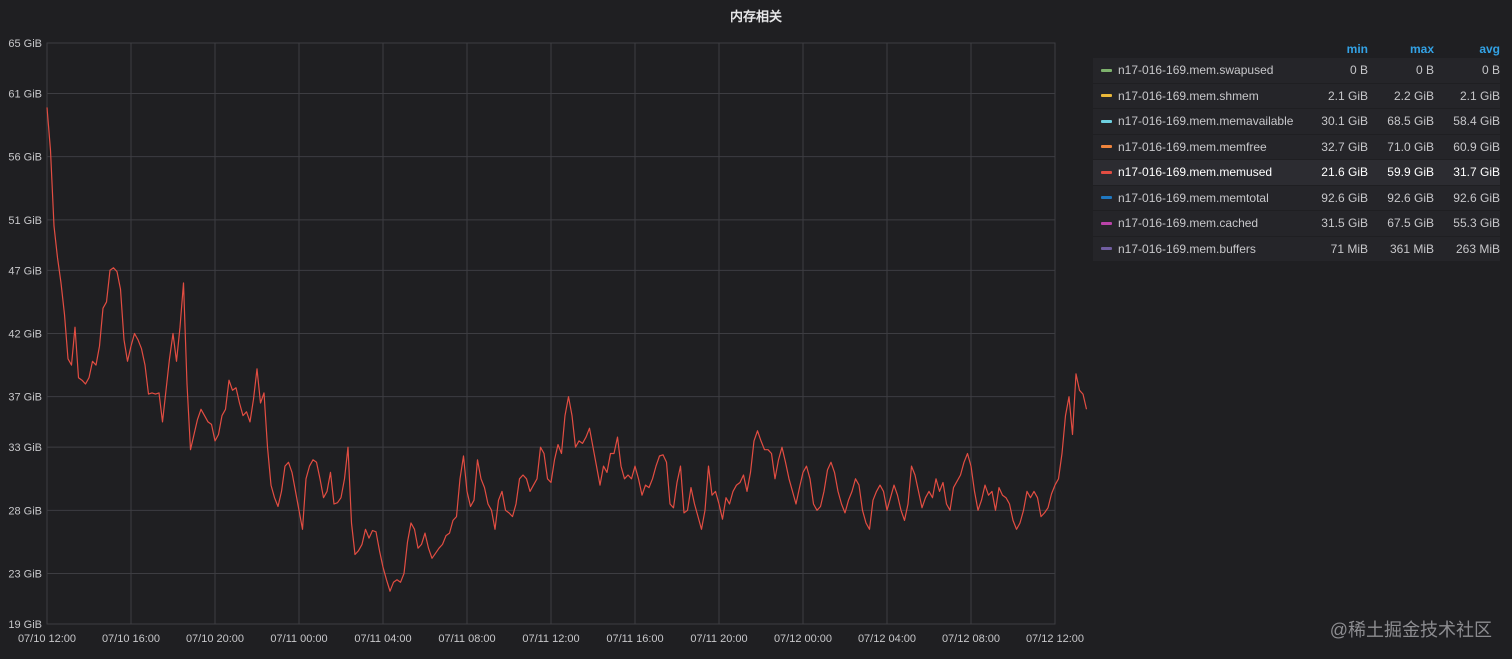  Describe the element at coordinates (1347, 95) in the screenshot. I see `legend-item-min: 2.1 GiB` at that location.